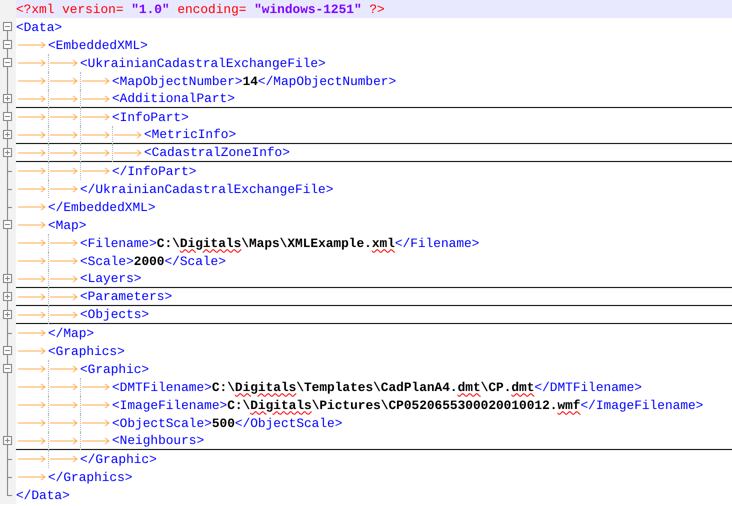 This screenshot has width=732, height=506. Describe the element at coordinates (115, 369) in the screenshot. I see `xml-tag: <Graphic>` at that location.